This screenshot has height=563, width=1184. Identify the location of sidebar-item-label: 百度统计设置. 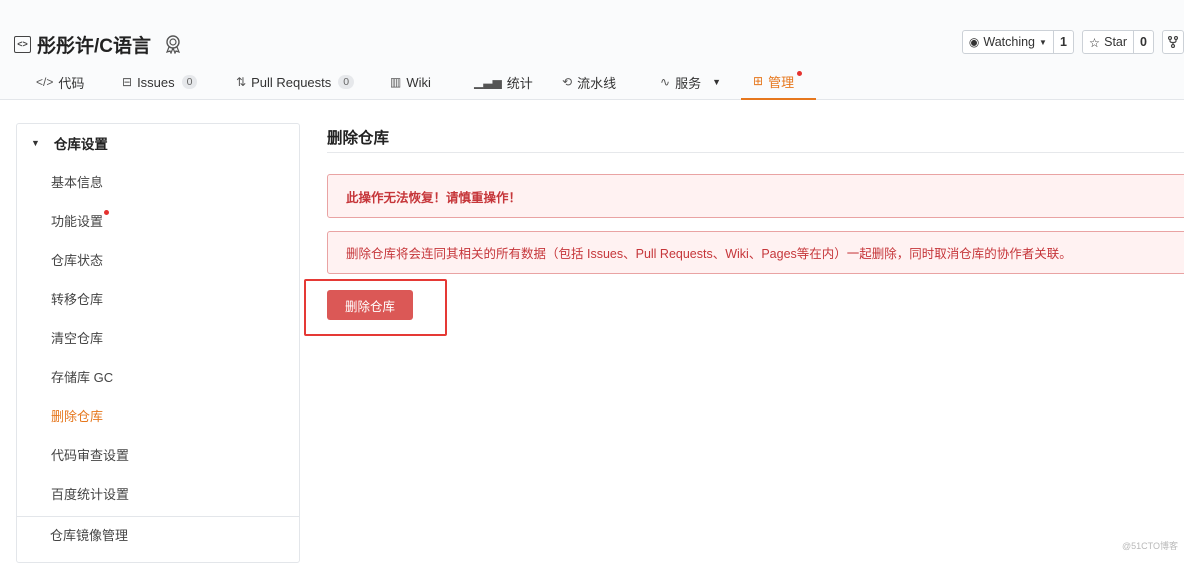
(90, 494).